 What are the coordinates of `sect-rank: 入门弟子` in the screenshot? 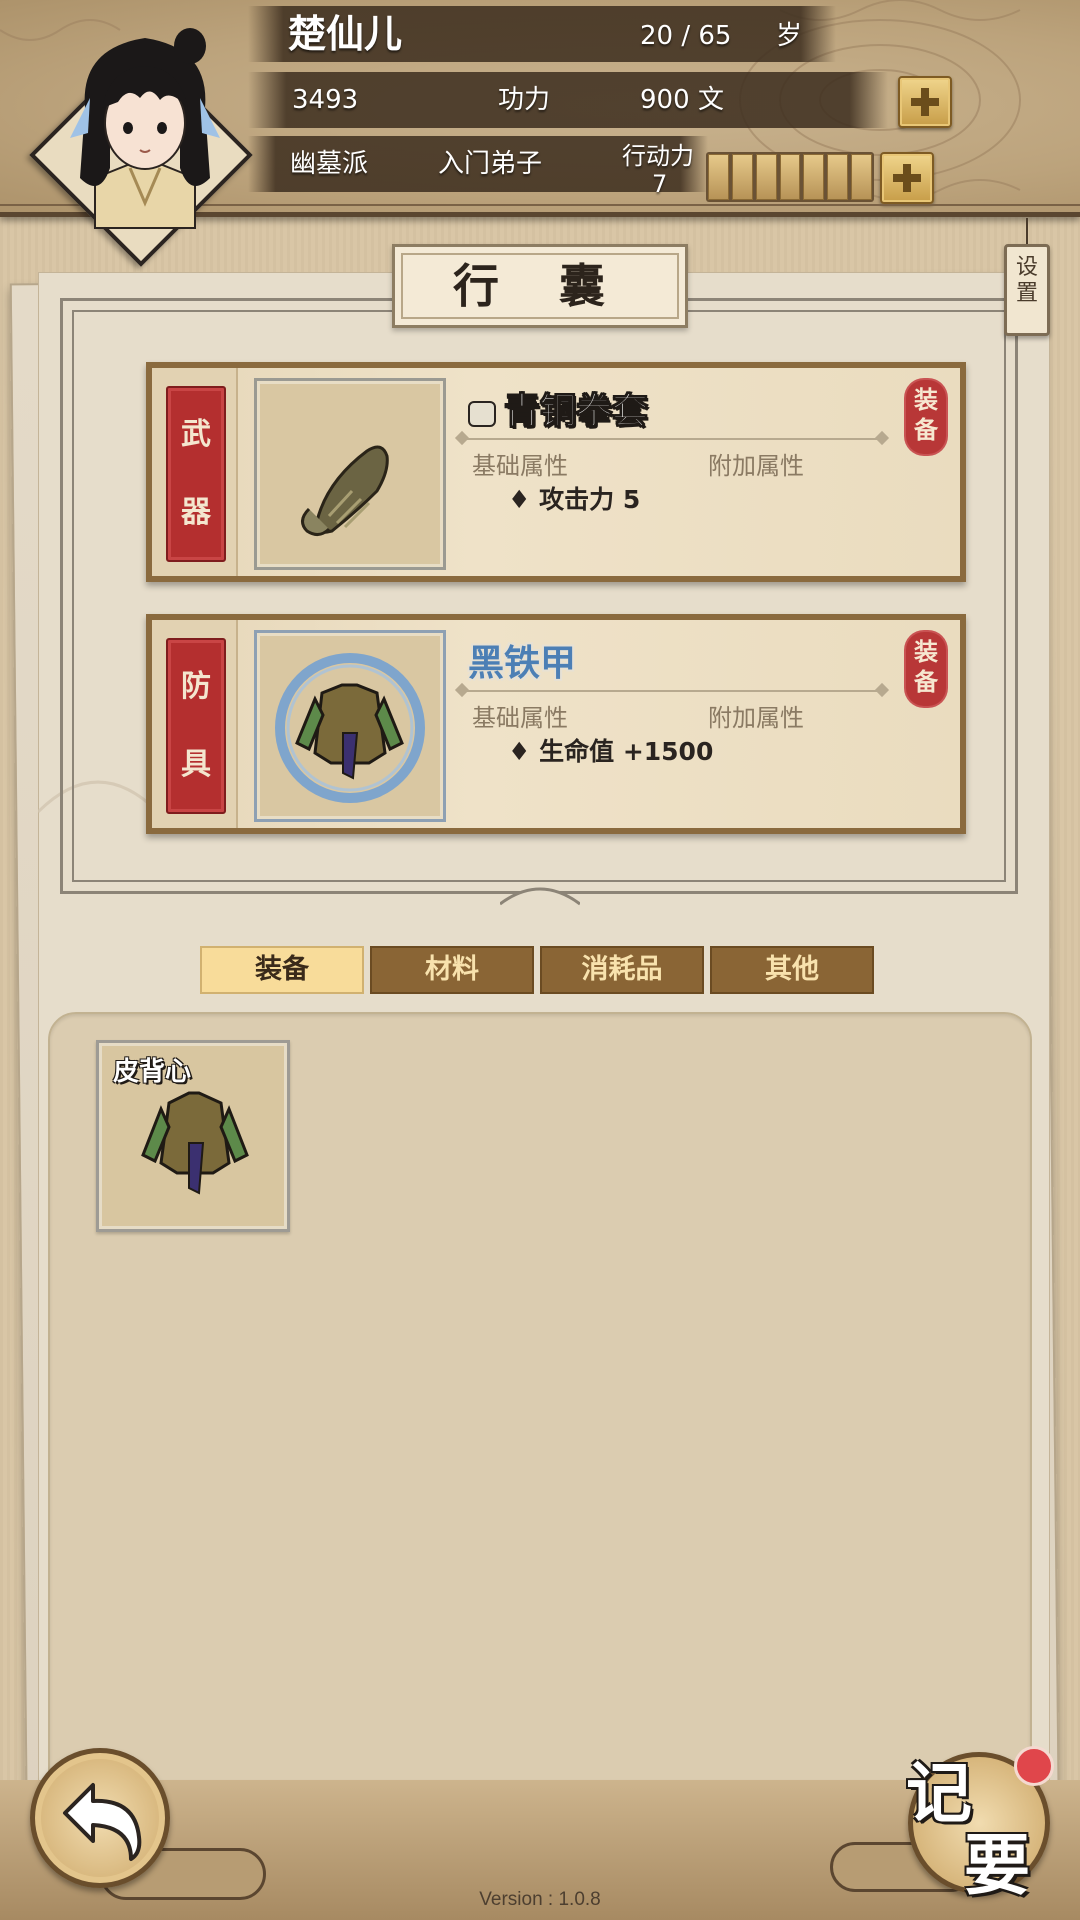 It's located at (490, 164).